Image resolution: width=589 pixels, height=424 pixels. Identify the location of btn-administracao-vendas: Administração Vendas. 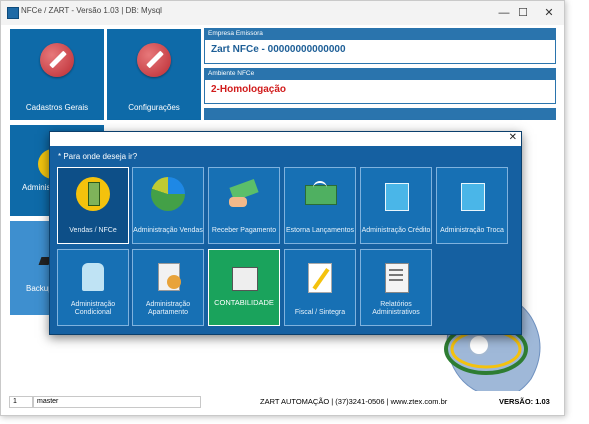
(168, 205).